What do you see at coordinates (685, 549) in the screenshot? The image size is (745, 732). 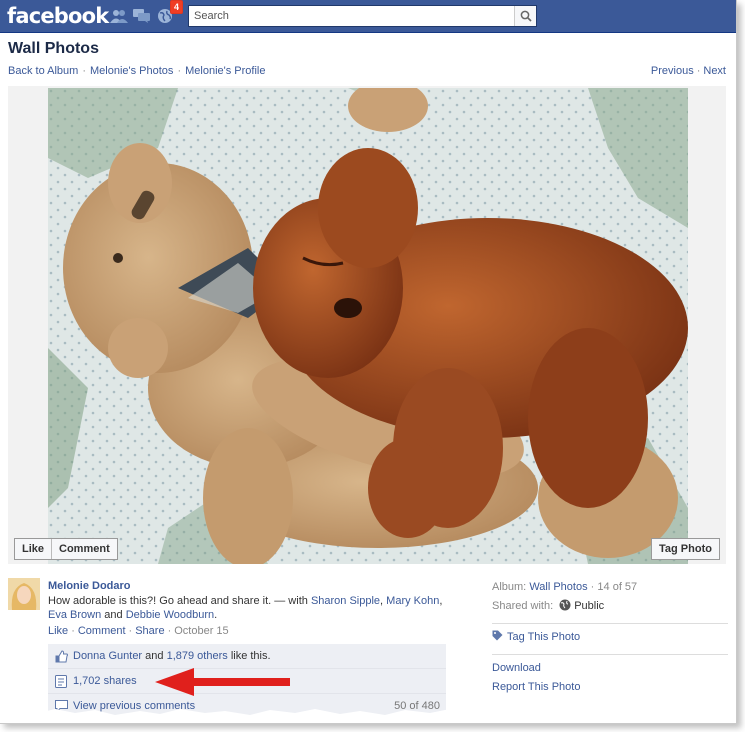 I see `tag-photo-button: Tag Photo` at bounding box center [685, 549].